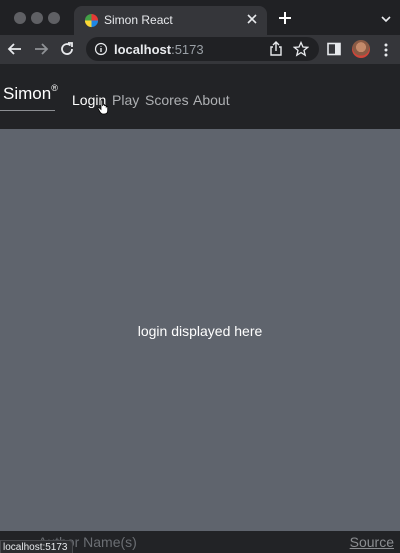 This screenshot has height=553, width=400. I want to click on registered-mark: ®, so click(54, 88).